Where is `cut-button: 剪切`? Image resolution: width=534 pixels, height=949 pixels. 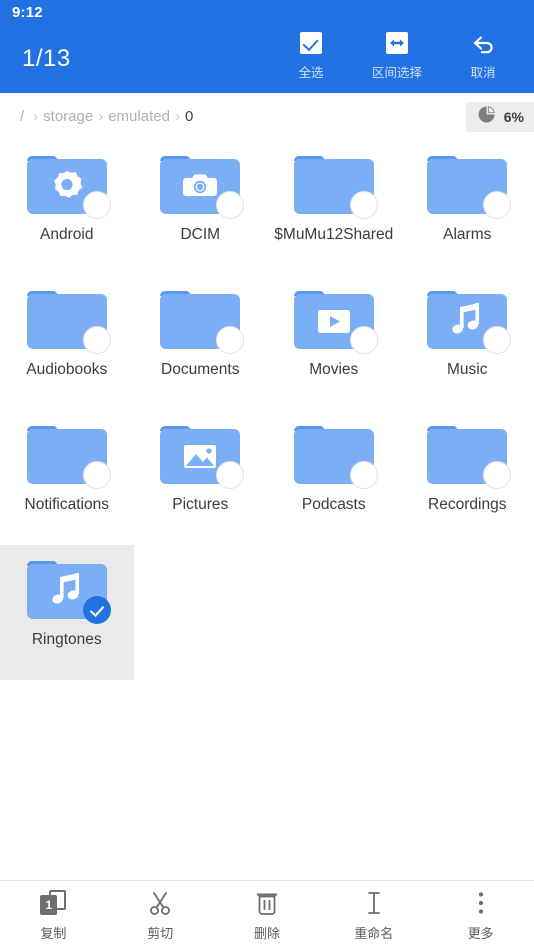 cut-button: 剪切 is located at coordinates (160, 915).